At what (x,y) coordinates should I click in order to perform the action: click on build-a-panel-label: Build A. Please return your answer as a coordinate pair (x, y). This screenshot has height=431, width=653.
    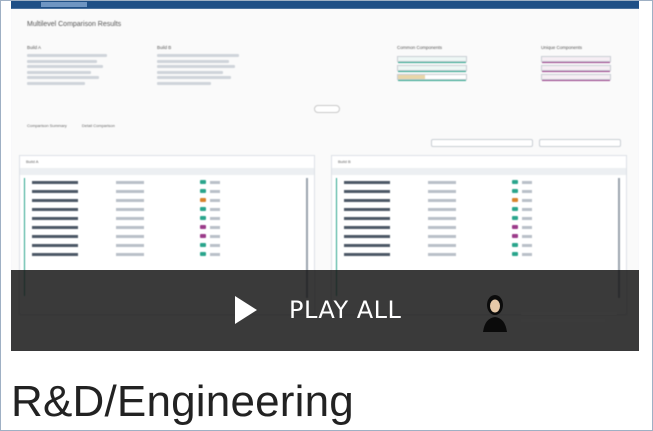
    Looking at the image, I should click on (32, 161).